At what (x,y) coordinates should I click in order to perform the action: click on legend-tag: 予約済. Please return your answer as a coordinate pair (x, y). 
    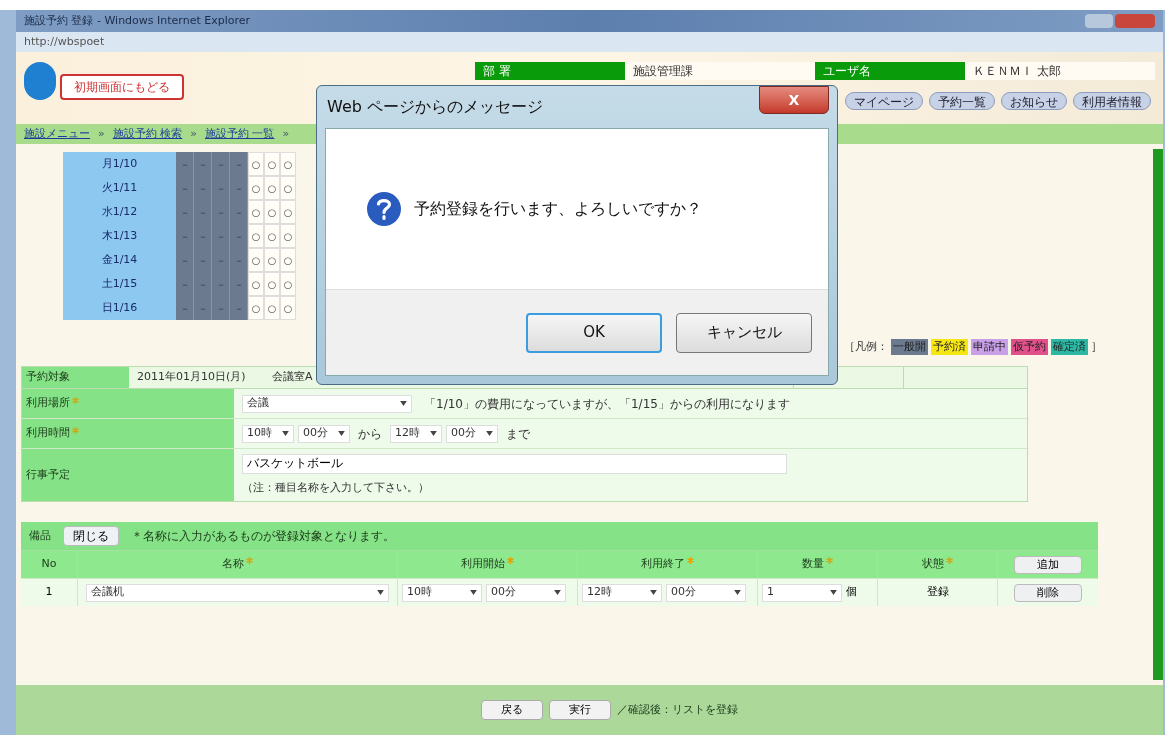
    Looking at the image, I should click on (949, 347).